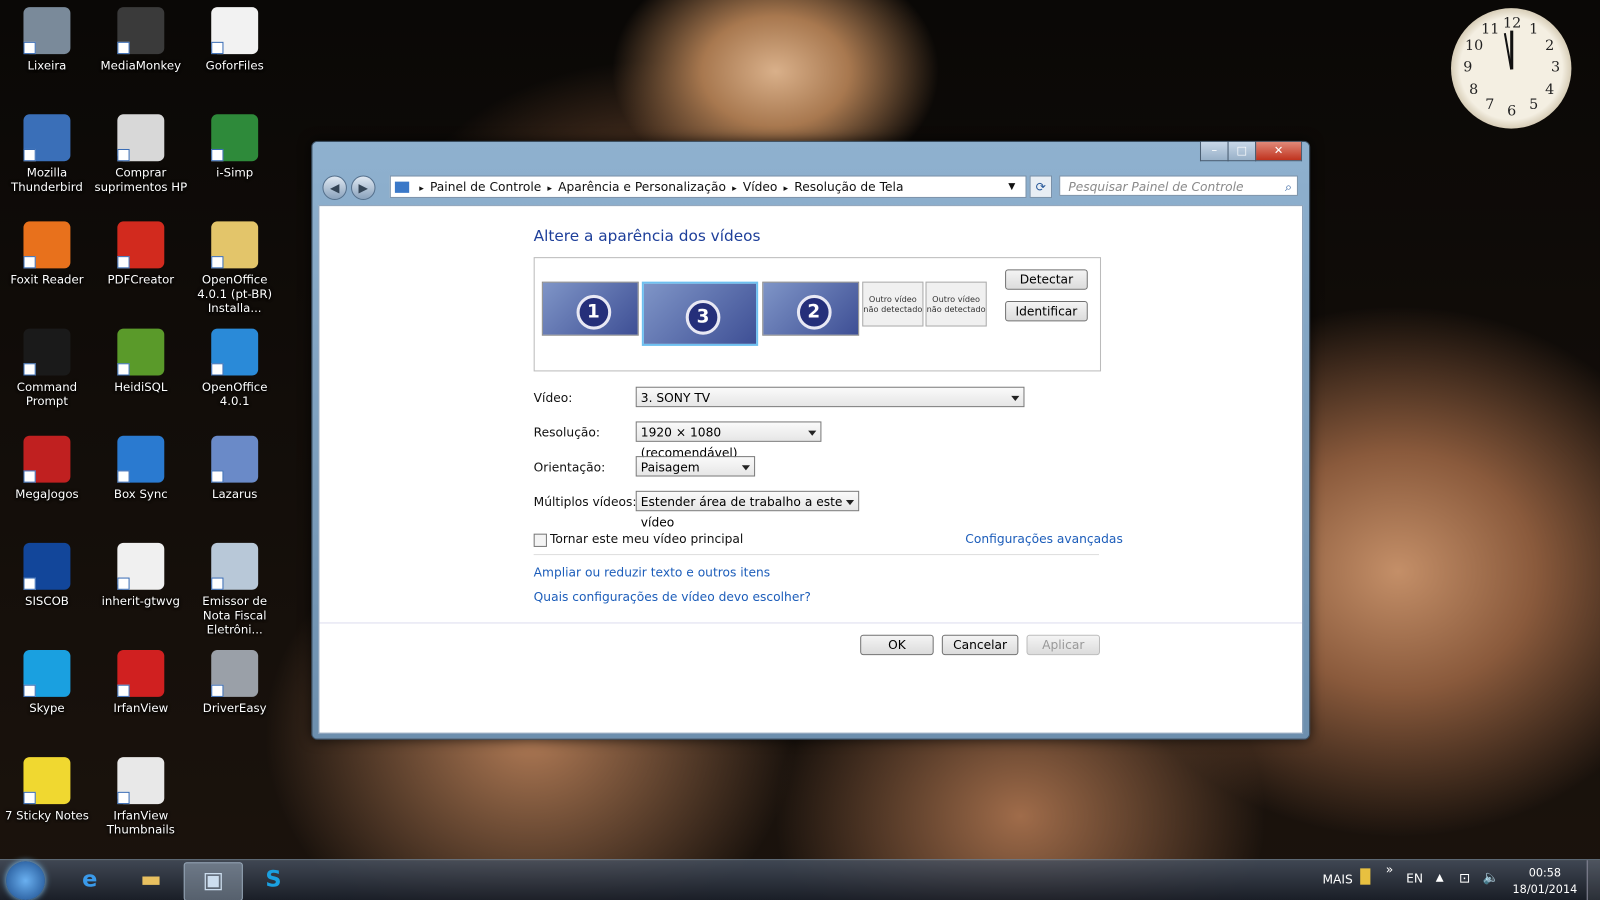  What do you see at coordinates (830, 397) in the screenshot?
I see `video-select: 3. SONY TV` at bounding box center [830, 397].